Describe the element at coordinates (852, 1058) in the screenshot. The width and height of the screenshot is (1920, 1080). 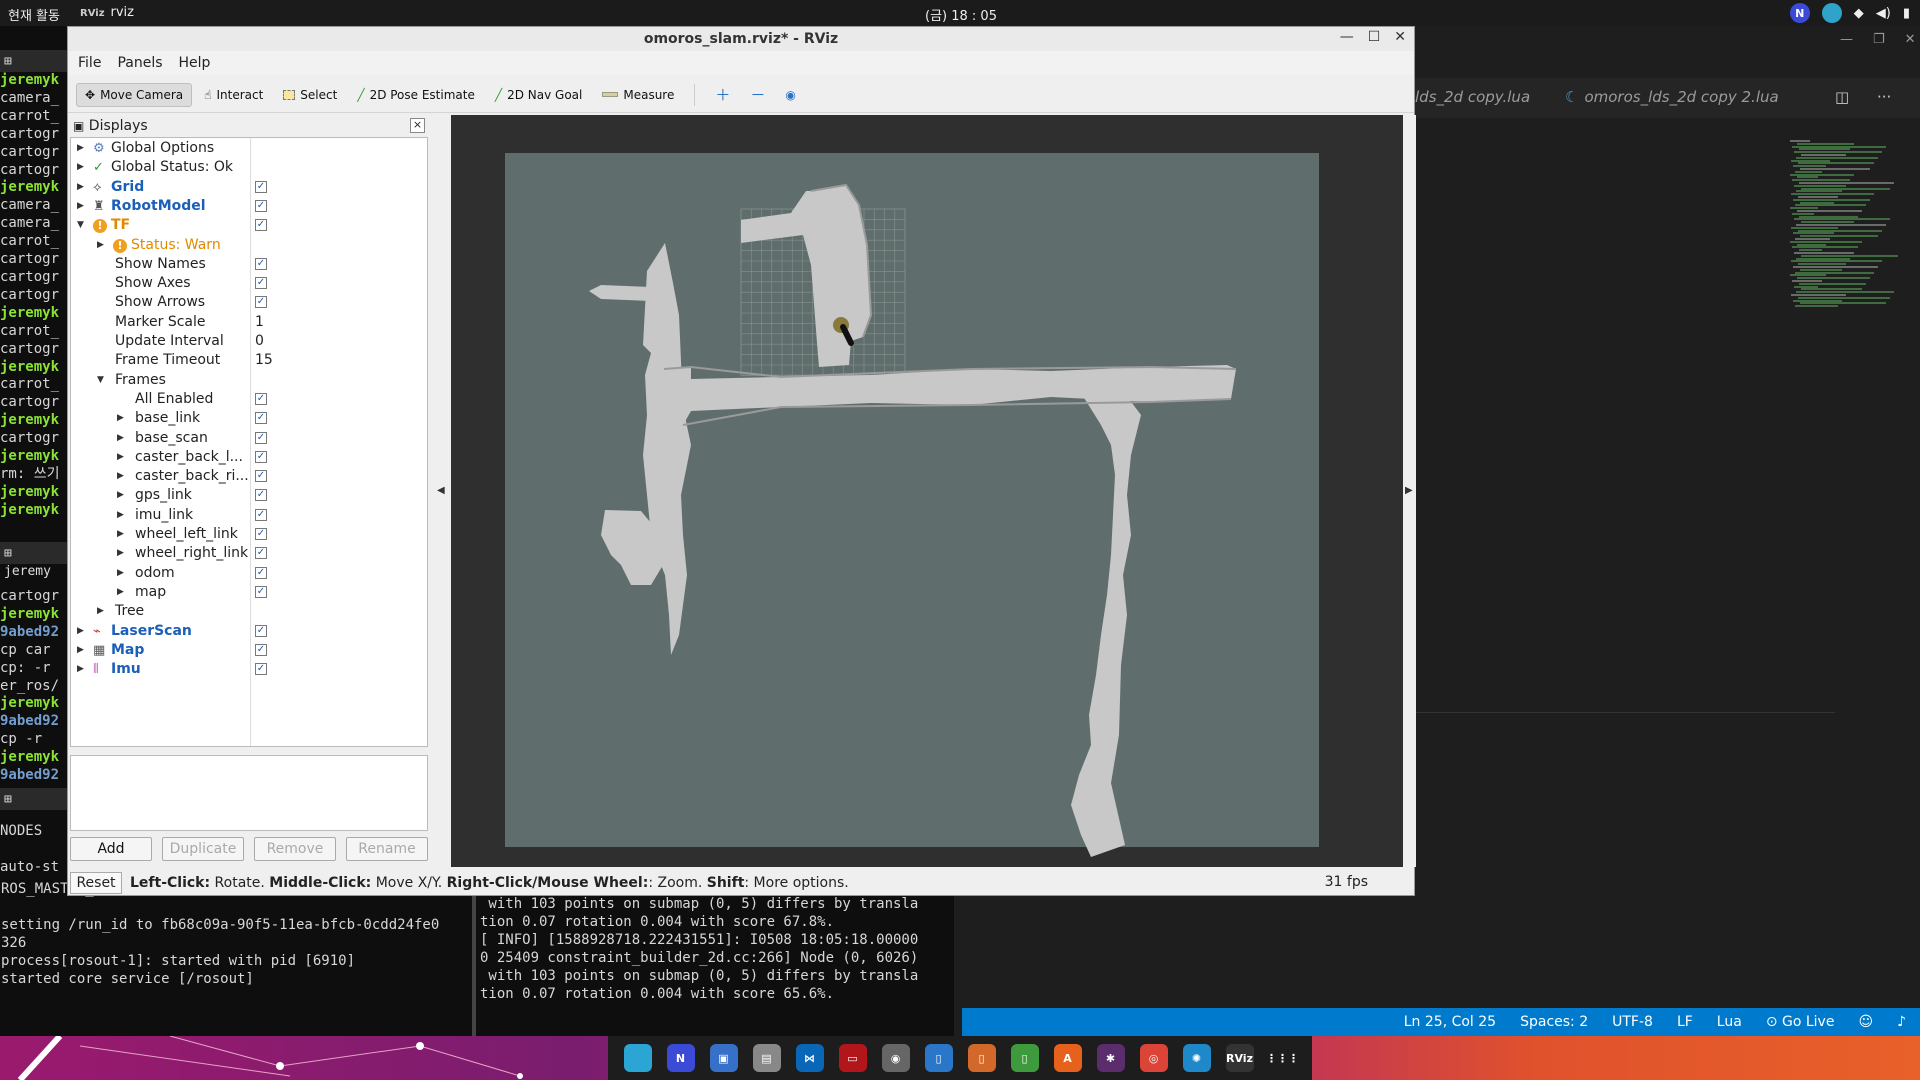
I see `terminal-dock-icon: ▭` at that location.